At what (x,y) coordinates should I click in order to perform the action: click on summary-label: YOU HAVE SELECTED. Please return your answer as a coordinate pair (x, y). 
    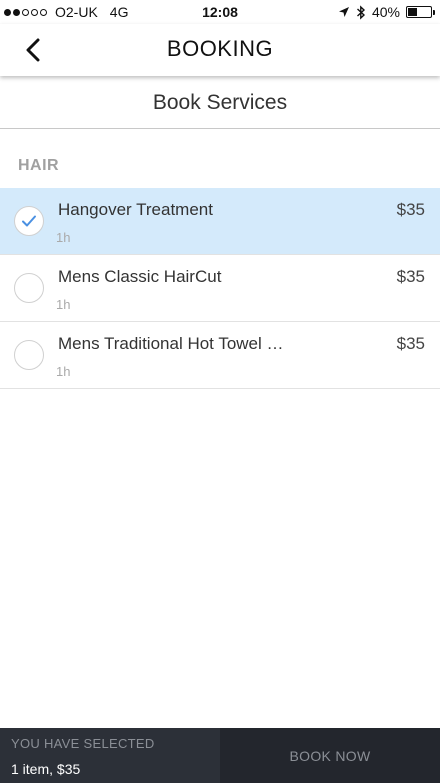
    Looking at the image, I should click on (83, 743).